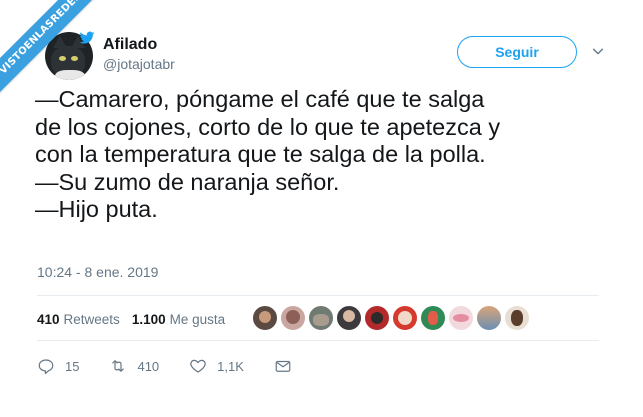 The height and width of the screenshot is (417, 643). I want to click on follow-button: Seguir, so click(517, 52).